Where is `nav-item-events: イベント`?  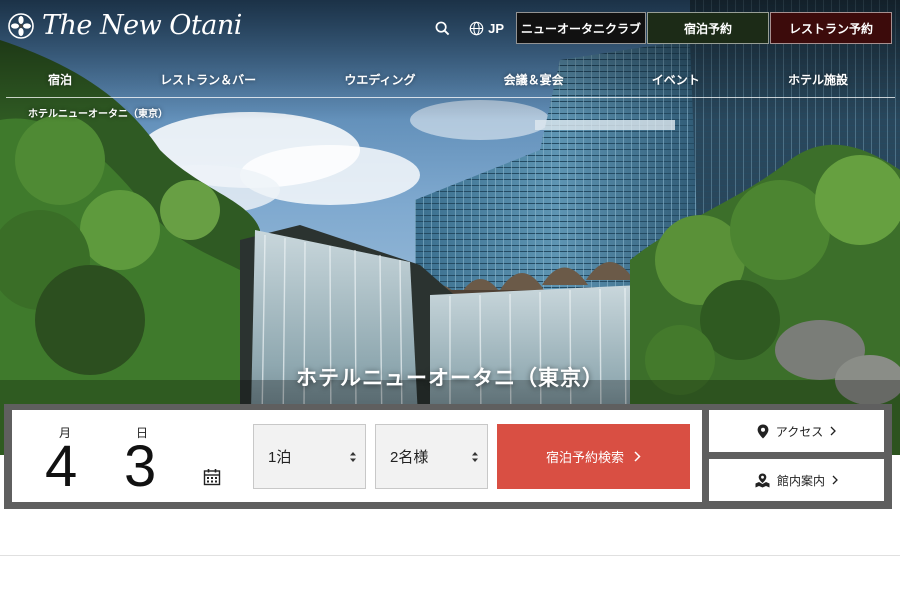 nav-item-events: イベント is located at coordinates (676, 79).